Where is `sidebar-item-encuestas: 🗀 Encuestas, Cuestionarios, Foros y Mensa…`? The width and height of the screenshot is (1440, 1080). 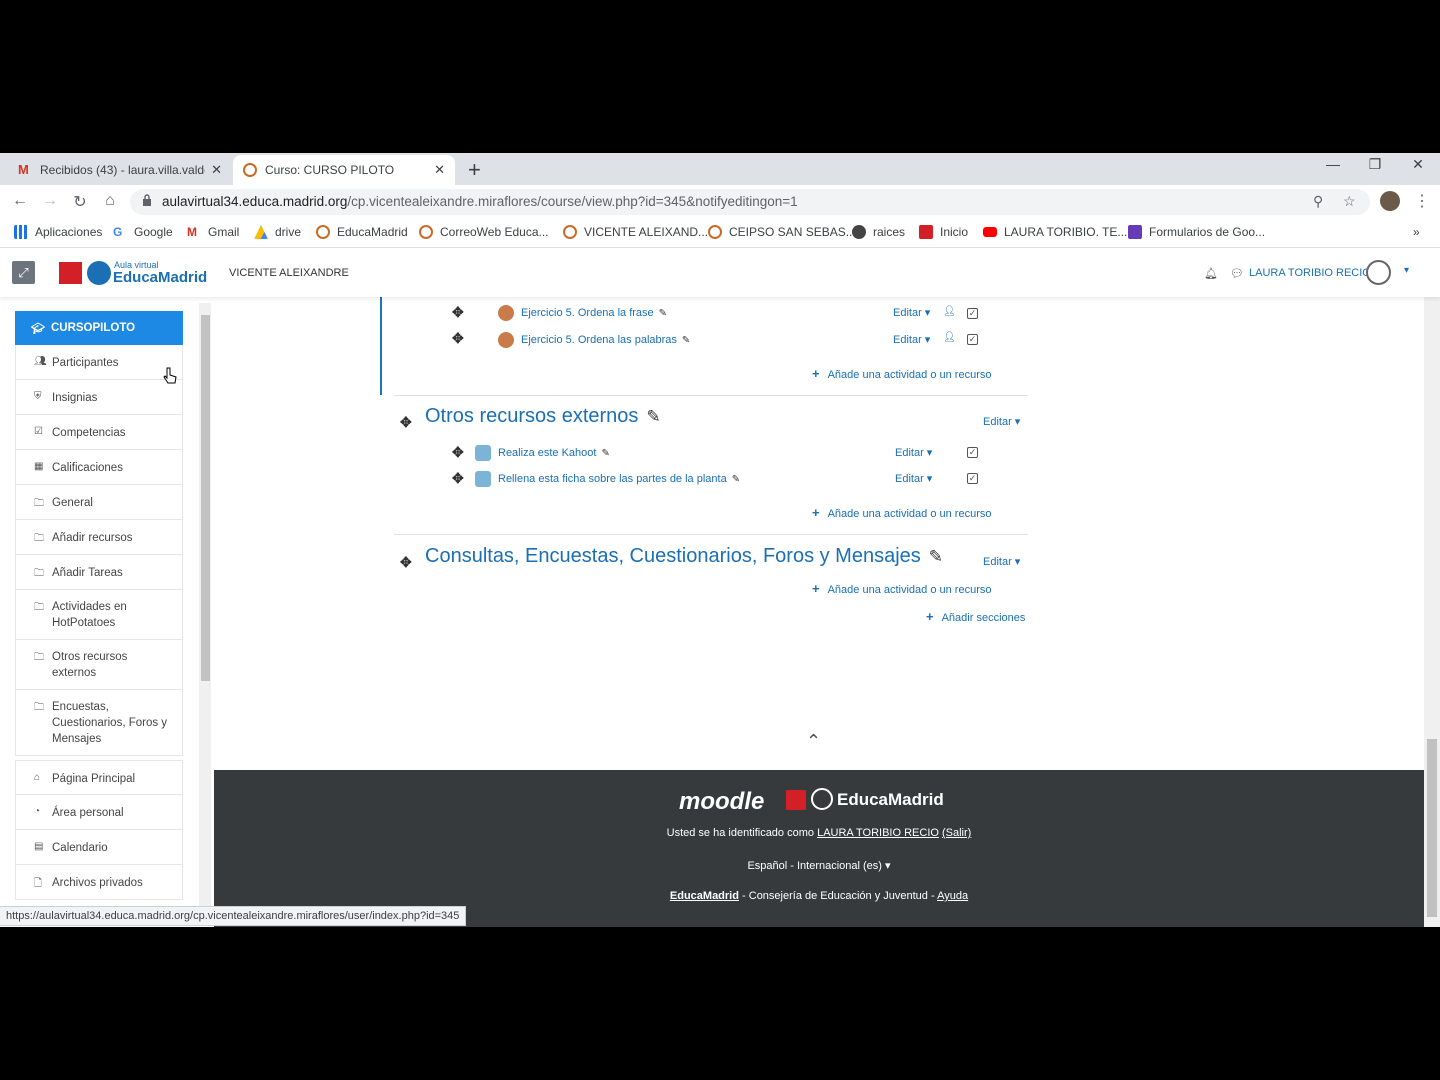 sidebar-item-encuestas: 🗀 Encuestas, Cuestionarios, Foros y Mensa… is located at coordinates (99, 723).